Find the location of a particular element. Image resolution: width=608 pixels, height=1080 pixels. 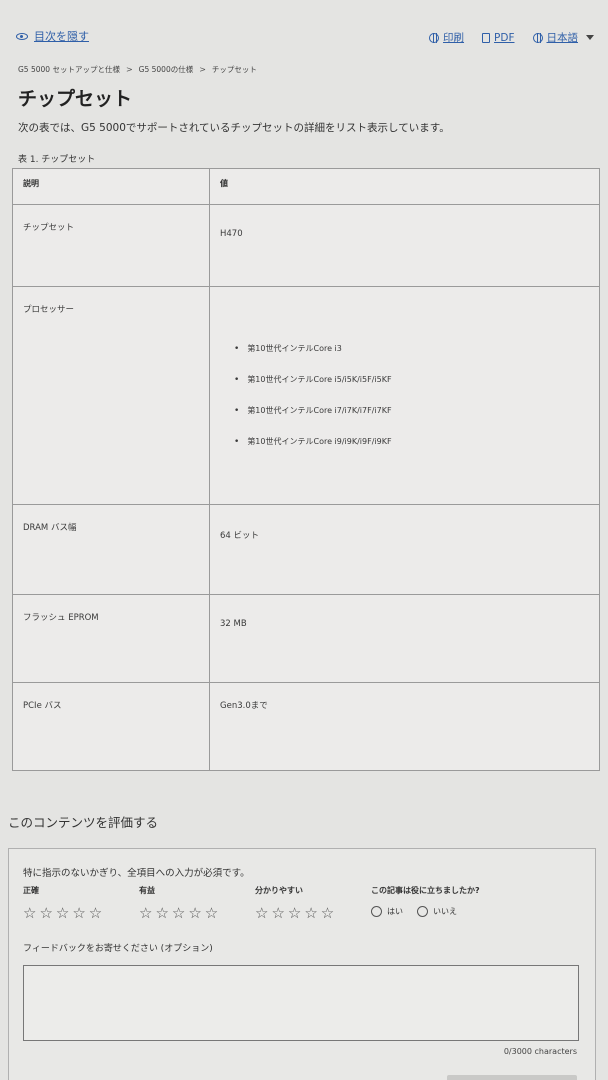

print-button: 印刷 is located at coordinates (446, 37).